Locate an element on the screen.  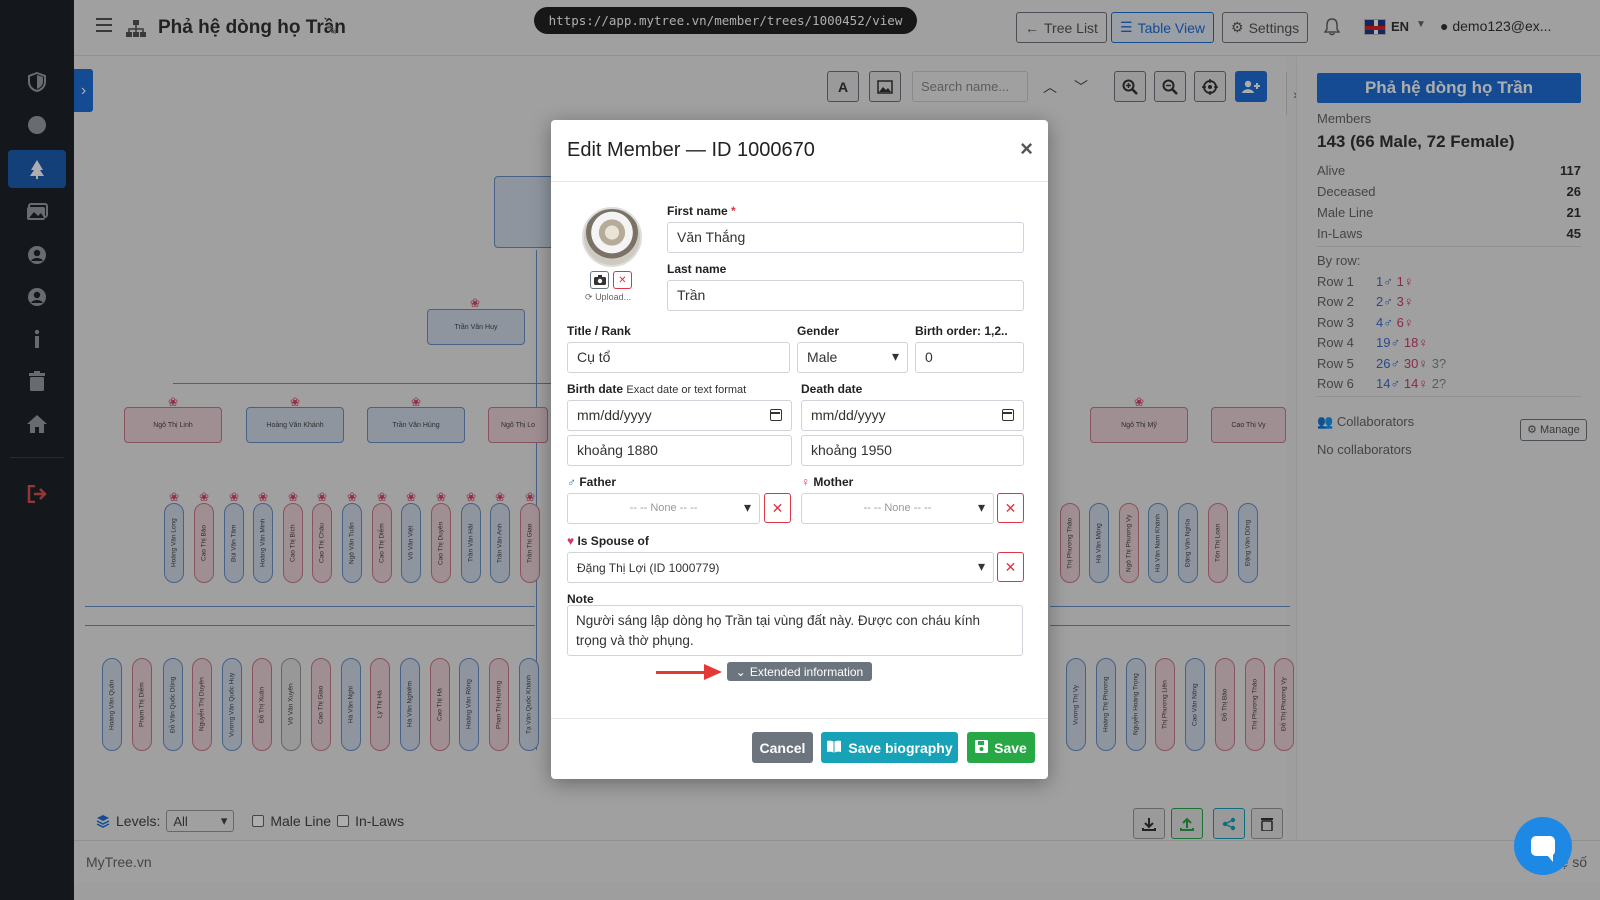
mother-label: ♀ Mother is located at coordinates (827, 482).